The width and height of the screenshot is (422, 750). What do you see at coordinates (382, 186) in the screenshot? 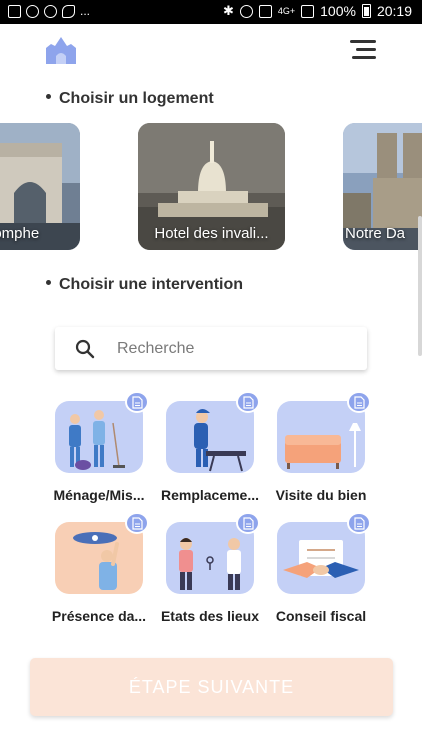
I see `logement-card-notre-dame: Notre Da` at bounding box center [382, 186].